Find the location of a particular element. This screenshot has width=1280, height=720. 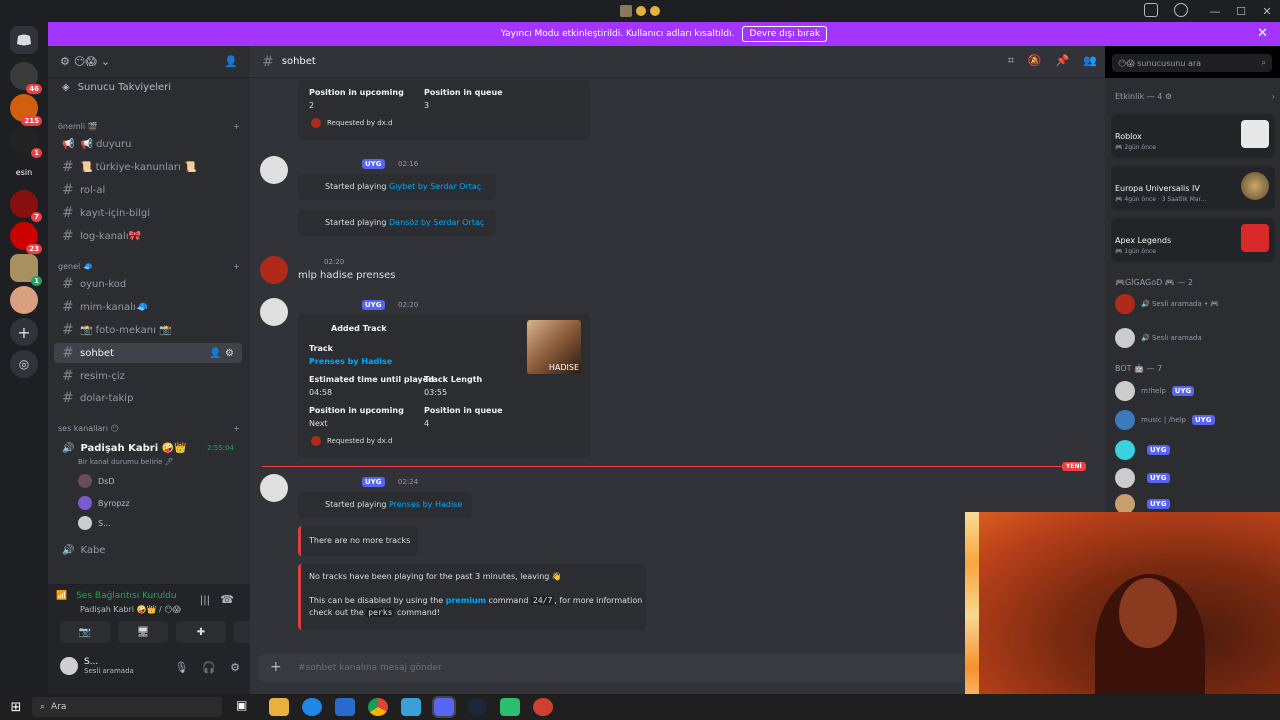

server-icon: 23 is located at coordinates (26, 238).